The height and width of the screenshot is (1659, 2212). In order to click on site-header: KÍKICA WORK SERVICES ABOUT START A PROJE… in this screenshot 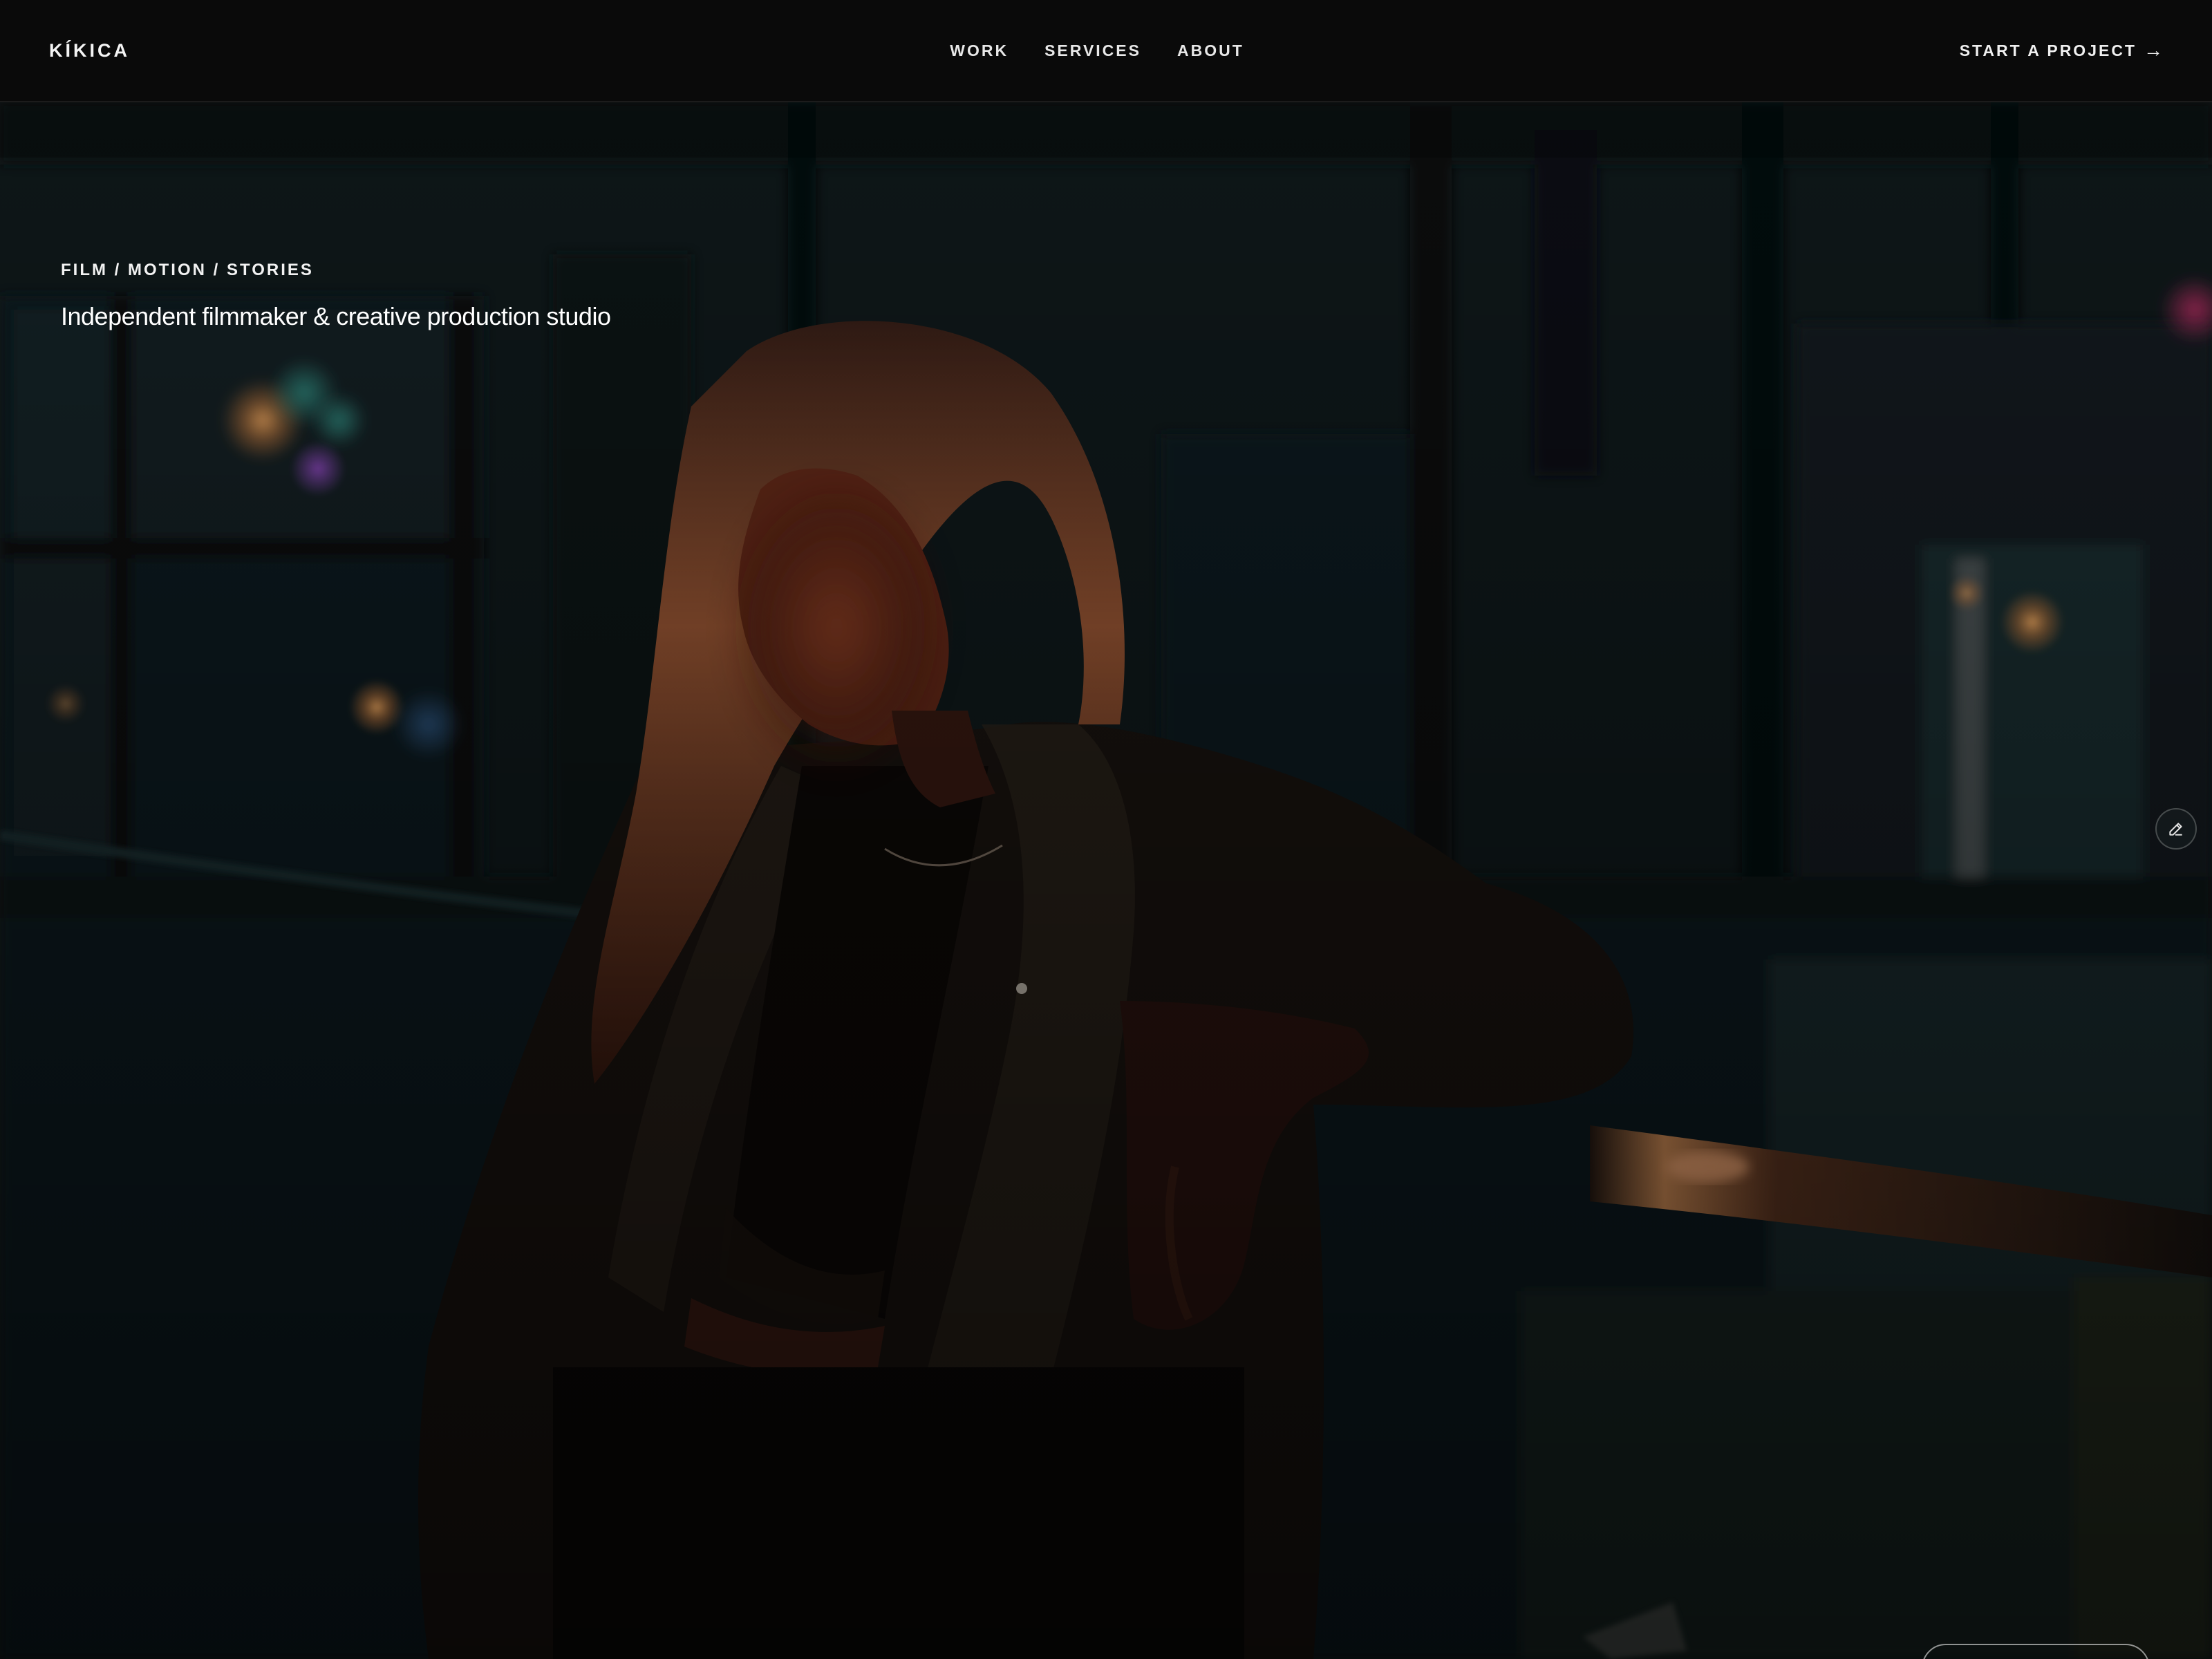, I will do `click(1106, 51)`.